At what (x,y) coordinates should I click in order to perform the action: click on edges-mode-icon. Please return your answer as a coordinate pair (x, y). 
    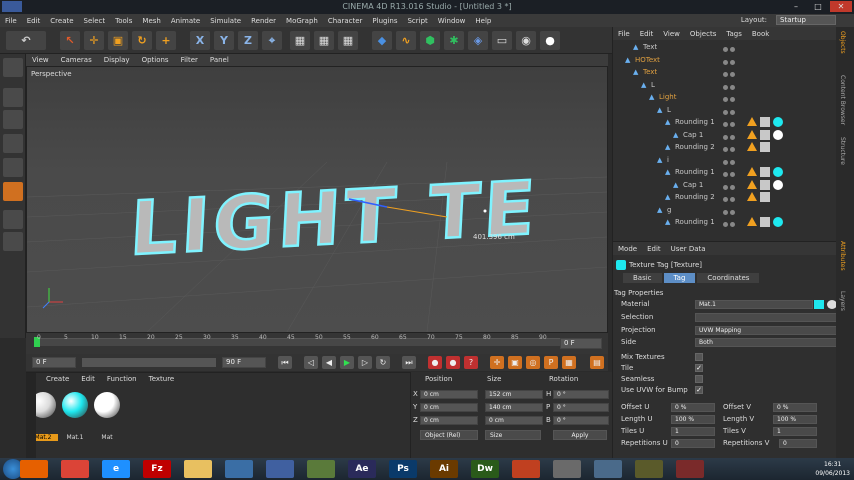
    Looking at the image, I should click on (13, 167).